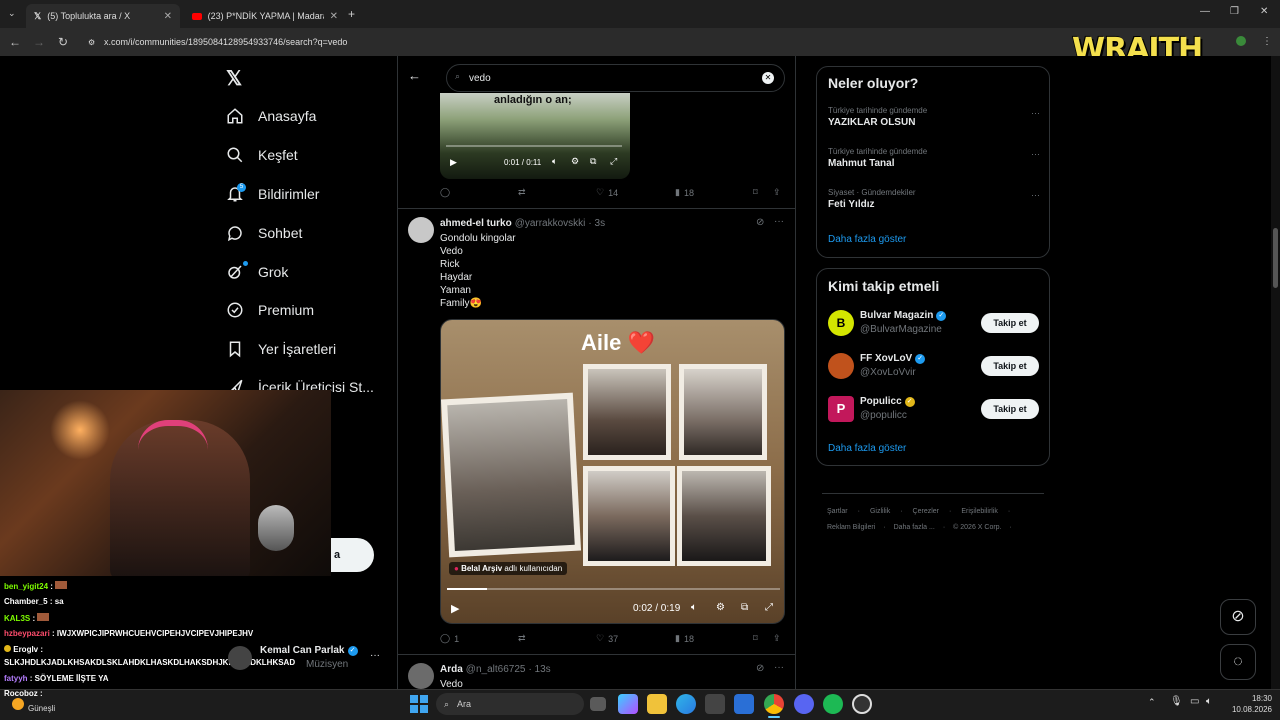 Image resolution: width=1280 pixels, height=720 pixels. What do you see at coordinates (414, 75) in the screenshot?
I see `back-arrow-icon: ←` at bounding box center [414, 75].